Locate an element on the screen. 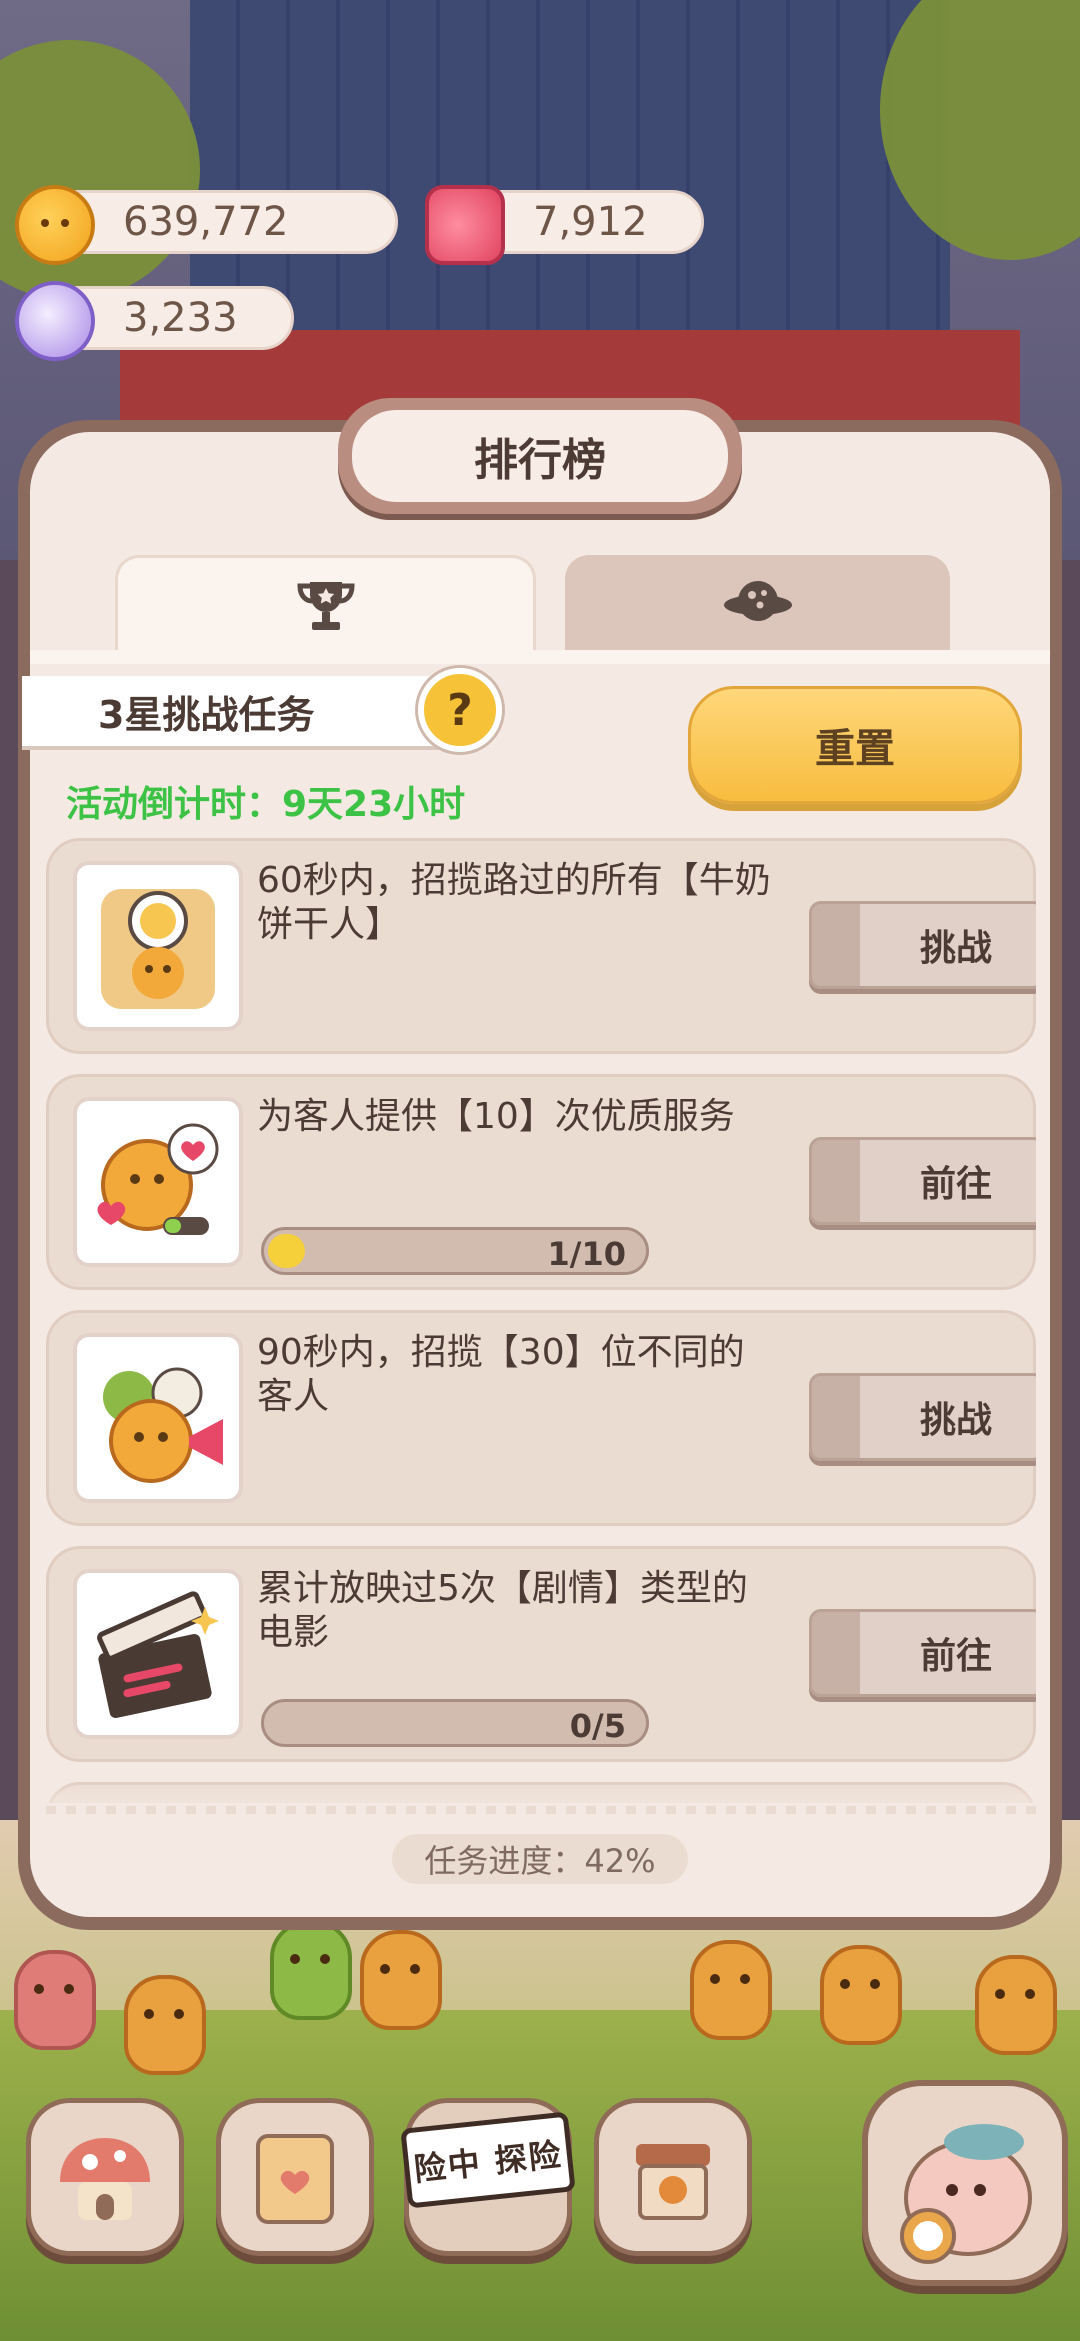  currency-cookie-coins: 639,772 is located at coordinates (206, 225).